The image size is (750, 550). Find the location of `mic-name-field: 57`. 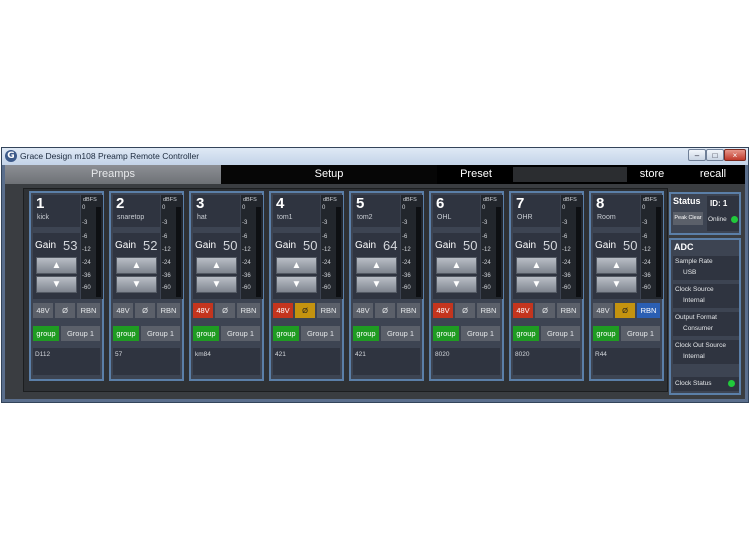

mic-name-field: 57 is located at coordinates (146, 361).